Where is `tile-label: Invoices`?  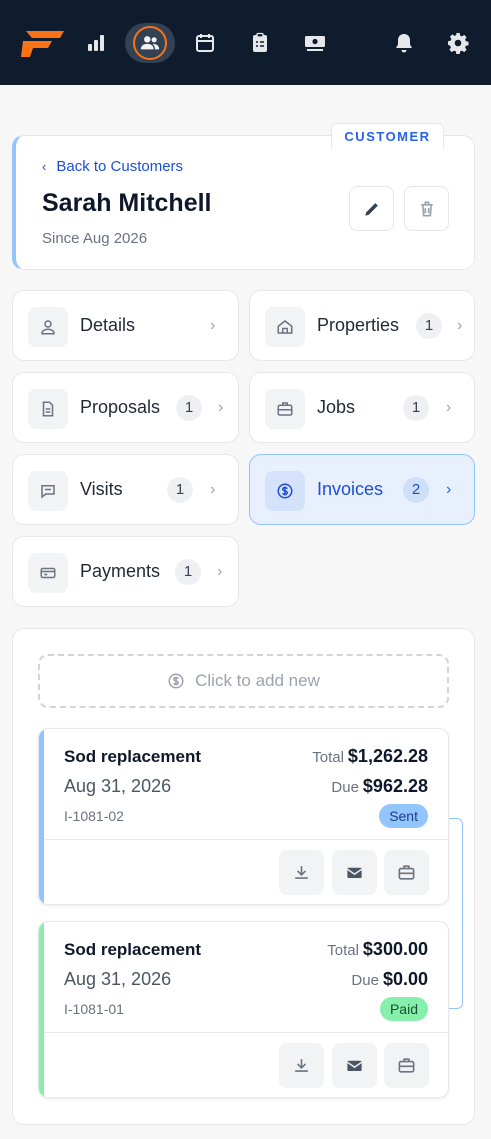
tile-label: Invoices is located at coordinates (350, 489).